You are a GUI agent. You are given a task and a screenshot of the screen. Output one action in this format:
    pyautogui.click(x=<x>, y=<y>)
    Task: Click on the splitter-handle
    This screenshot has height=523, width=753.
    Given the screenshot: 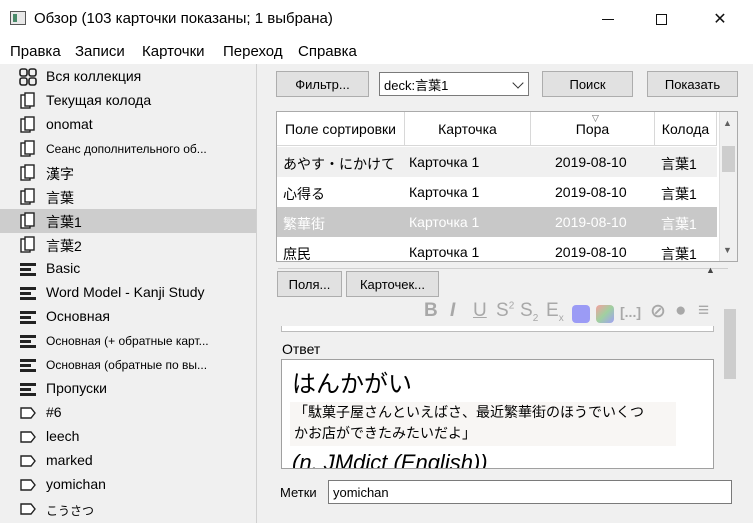 What is the action you would take?
    pyautogui.click(x=503, y=268)
    